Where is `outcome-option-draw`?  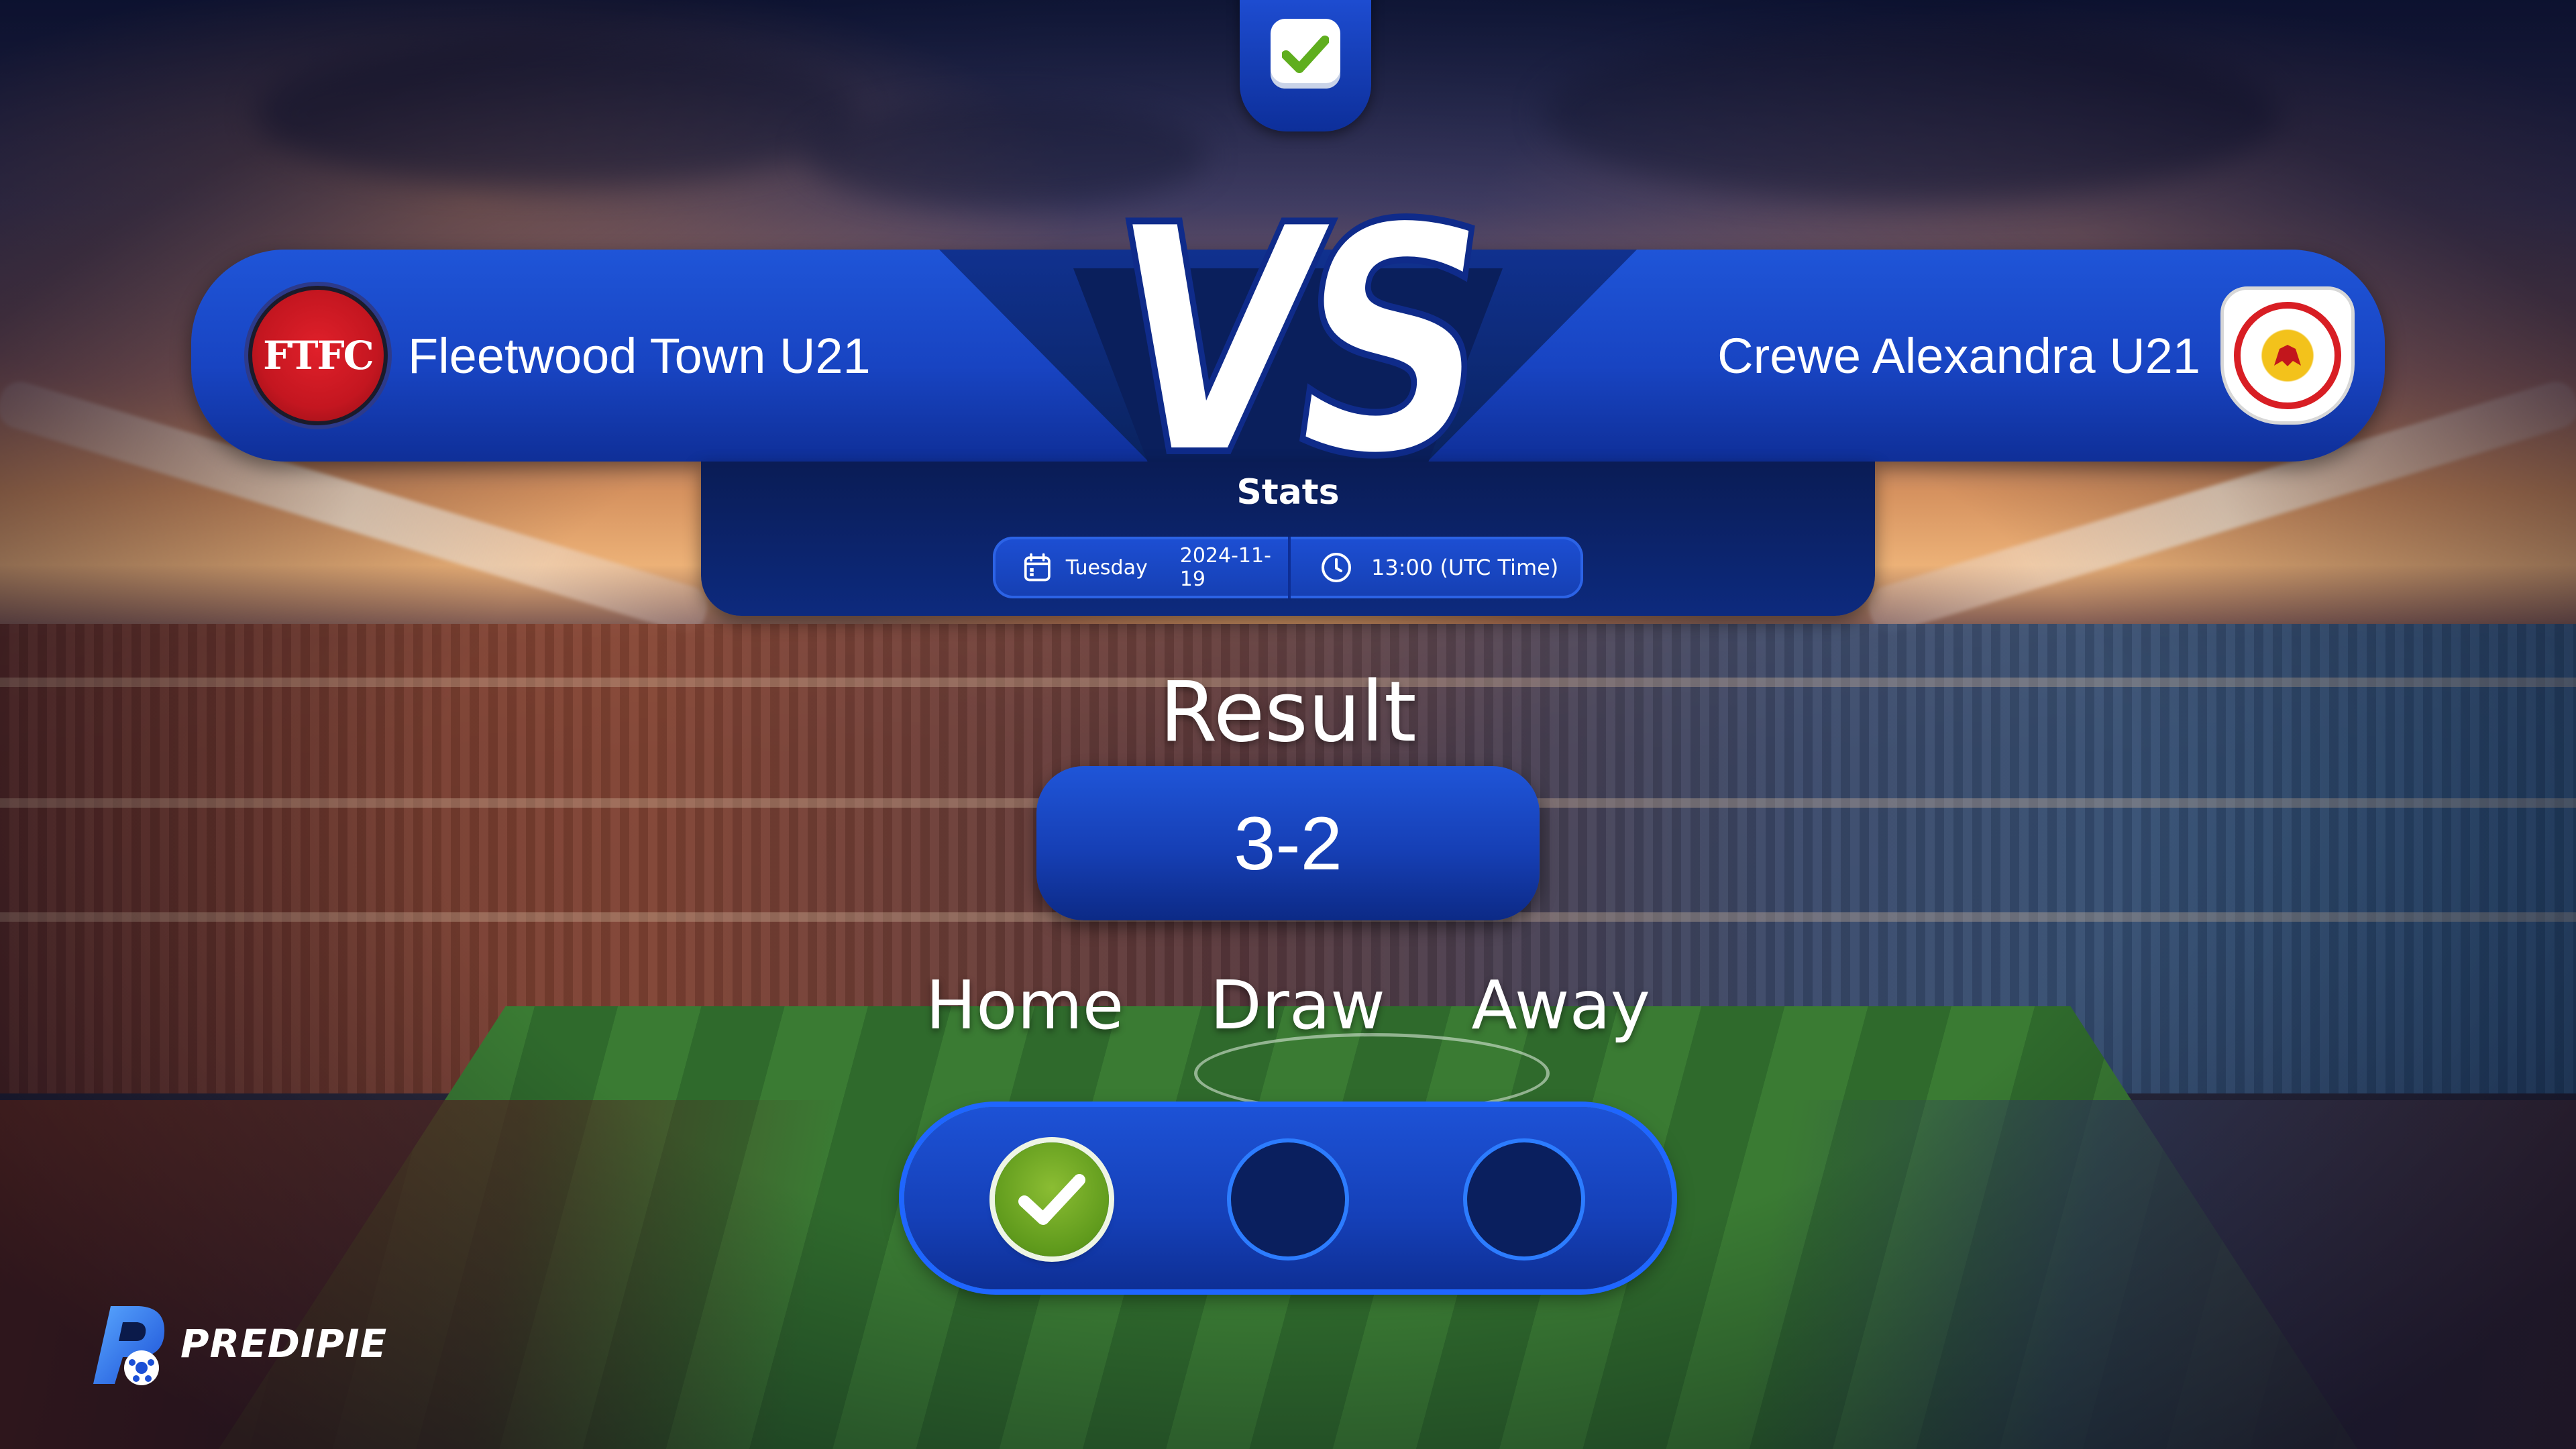 outcome-option-draw is located at coordinates (1288, 1199).